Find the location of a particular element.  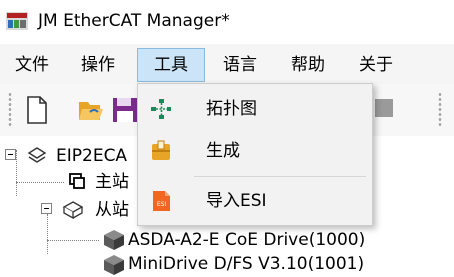

topology-label: 拓扑图 is located at coordinates (231, 109).